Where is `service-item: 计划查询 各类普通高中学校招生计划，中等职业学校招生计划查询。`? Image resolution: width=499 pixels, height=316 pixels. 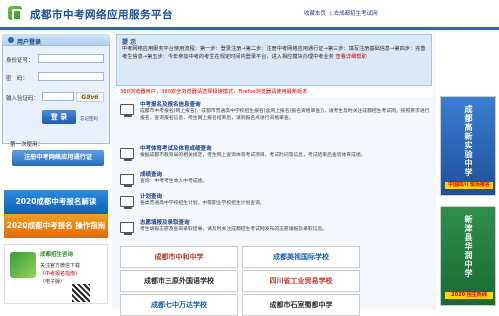 service-item: 计划查询 各类普通高中学校招生计划，中等职业学校招生计划查询。 is located at coordinates (276, 203).